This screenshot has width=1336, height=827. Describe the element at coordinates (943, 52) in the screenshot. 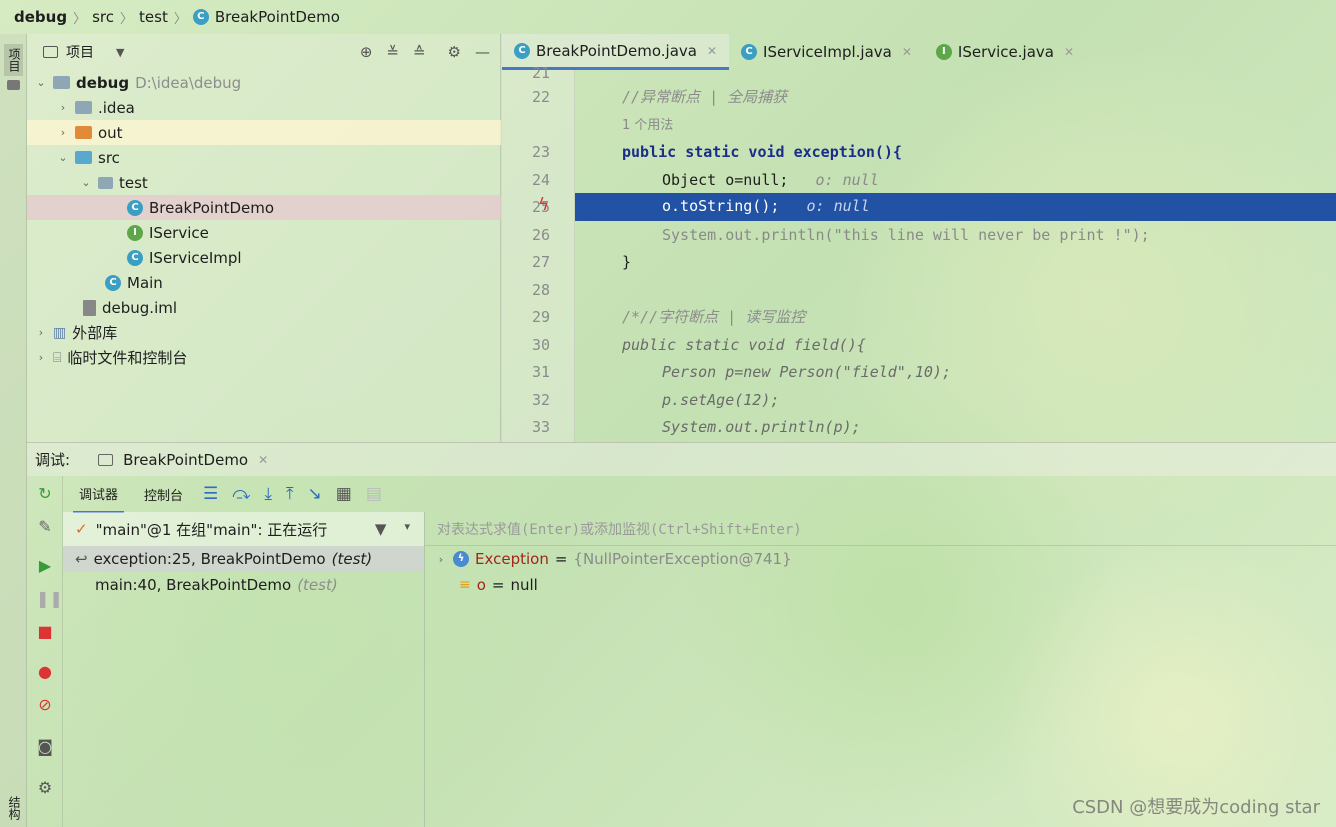

I see `interface-icon: I` at that location.